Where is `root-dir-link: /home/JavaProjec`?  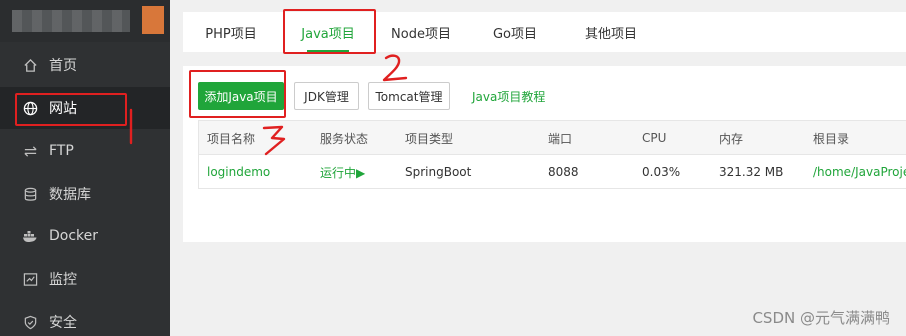 root-dir-link: /home/JavaProjec is located at coordinates (859, 172).